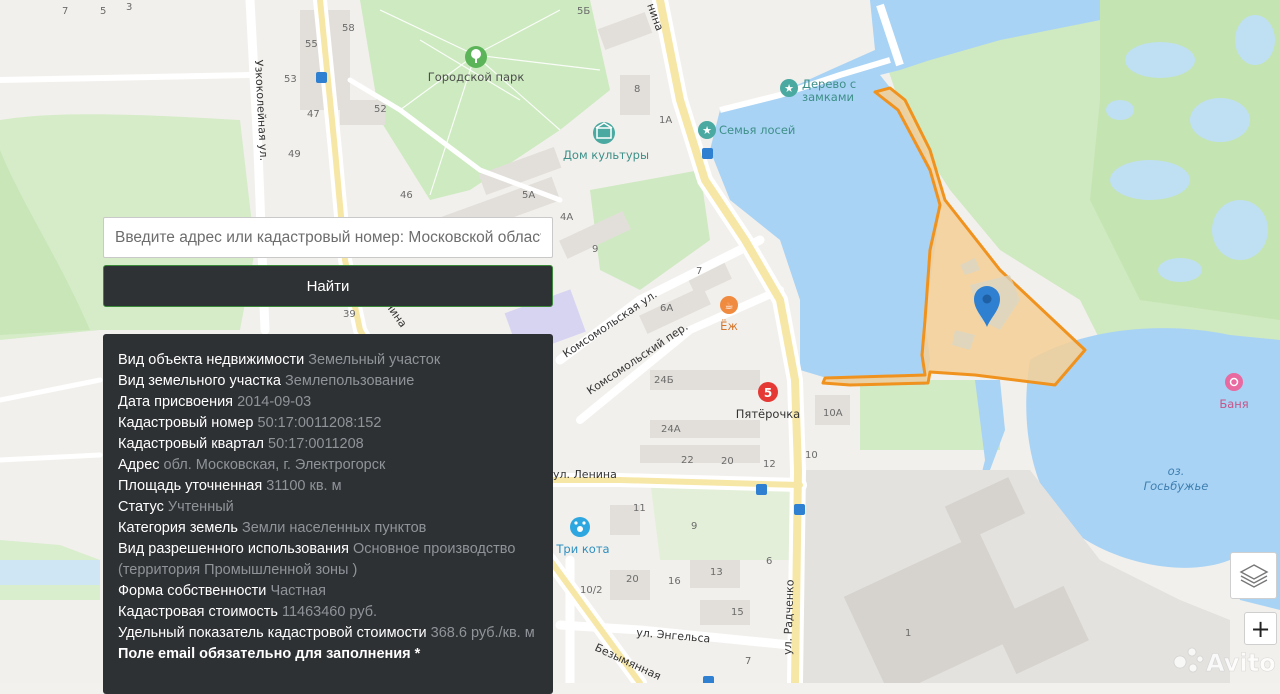 The width and height of the screenshot is (1280, 694). Describe the element at coordinates (269, 654) in the screenshot. I see `email-required-note: Поле email обязательно для заполнения *` at that location.